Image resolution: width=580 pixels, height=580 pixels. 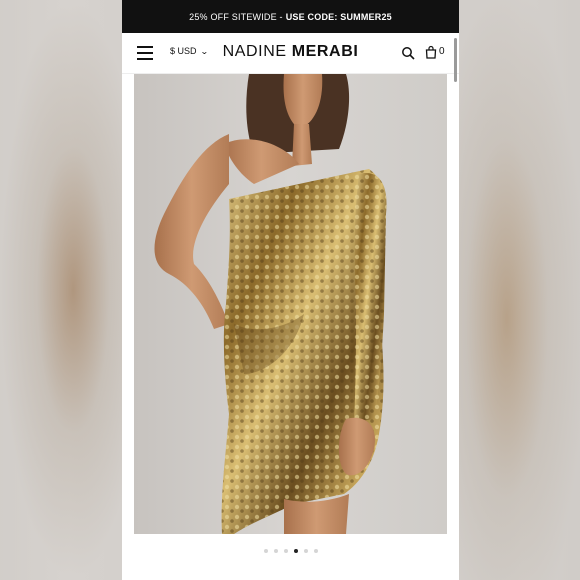 I want to click on promo-banner: 25% OFF SITEWIDE - USE CODE: SUMMER25, so click(x=290, y=16).